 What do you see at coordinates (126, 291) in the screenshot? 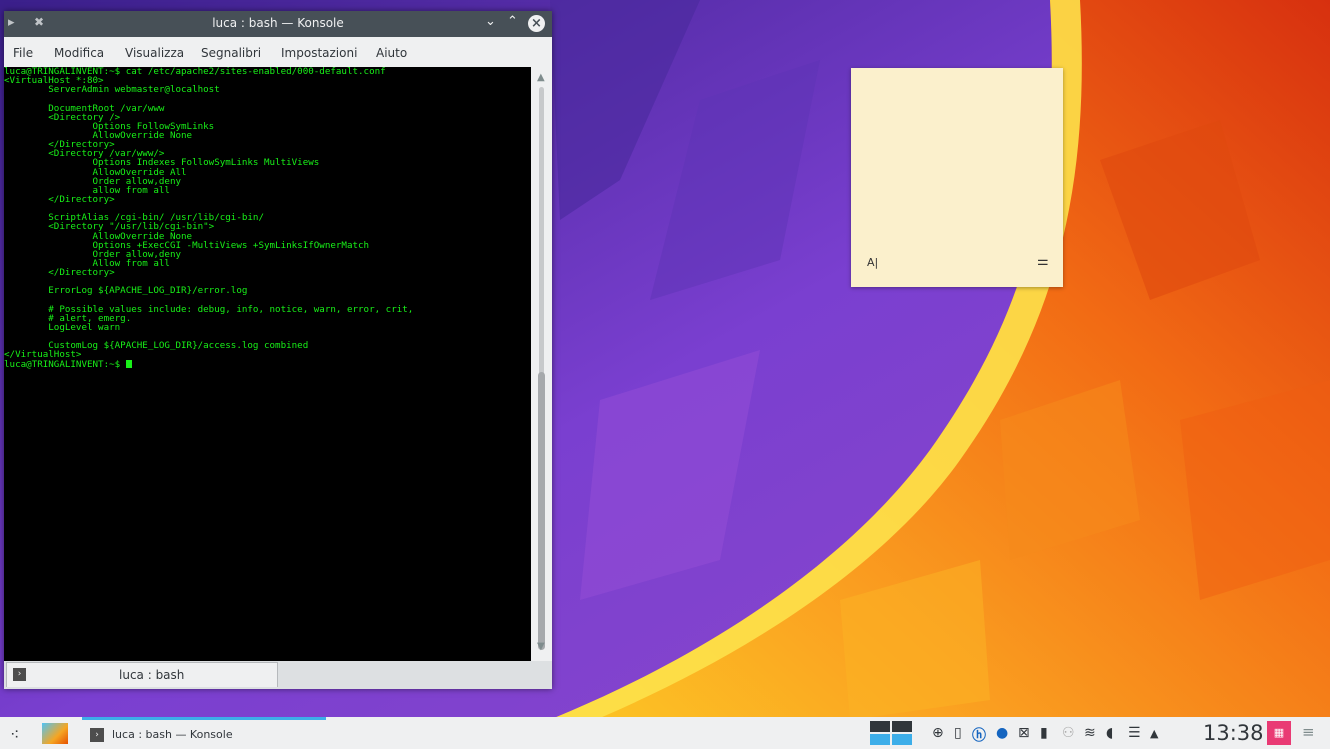
I see `terminal-line: ErrorLog ${APACHE_LOG_DIR}/error.log` at bounding box center [126, 291].